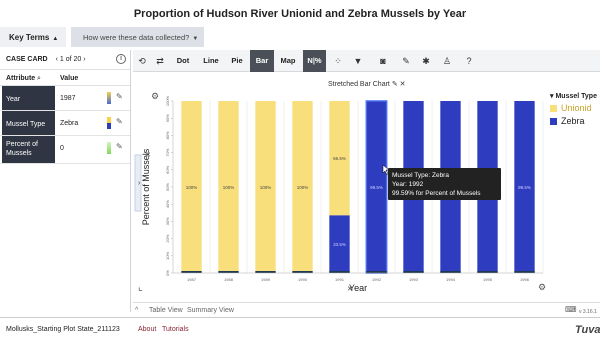 This screenshot has width=600, height=340. What do you see at coordinates (21, 78) in the screenshot?
I see `attribute-column-label: Attribute` at bounding box center [21, 78].